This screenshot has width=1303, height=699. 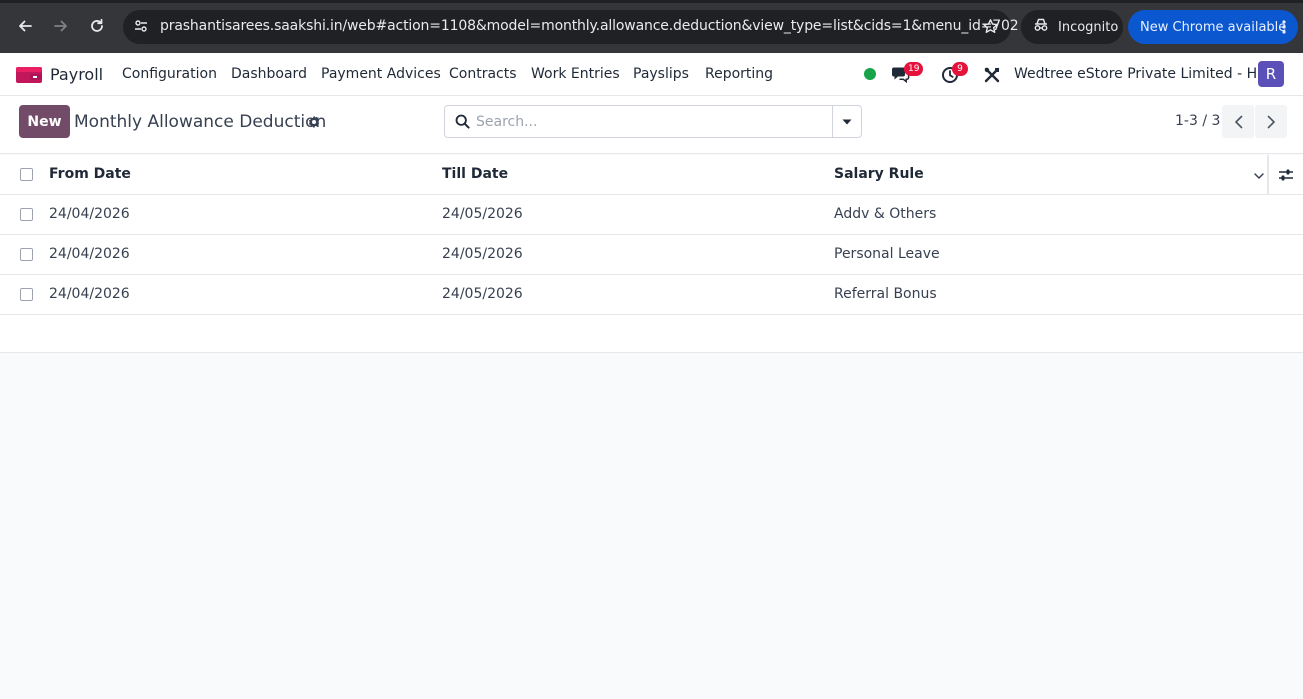 I want to click on chevron-left-icon, so click(x=1238, y=121).